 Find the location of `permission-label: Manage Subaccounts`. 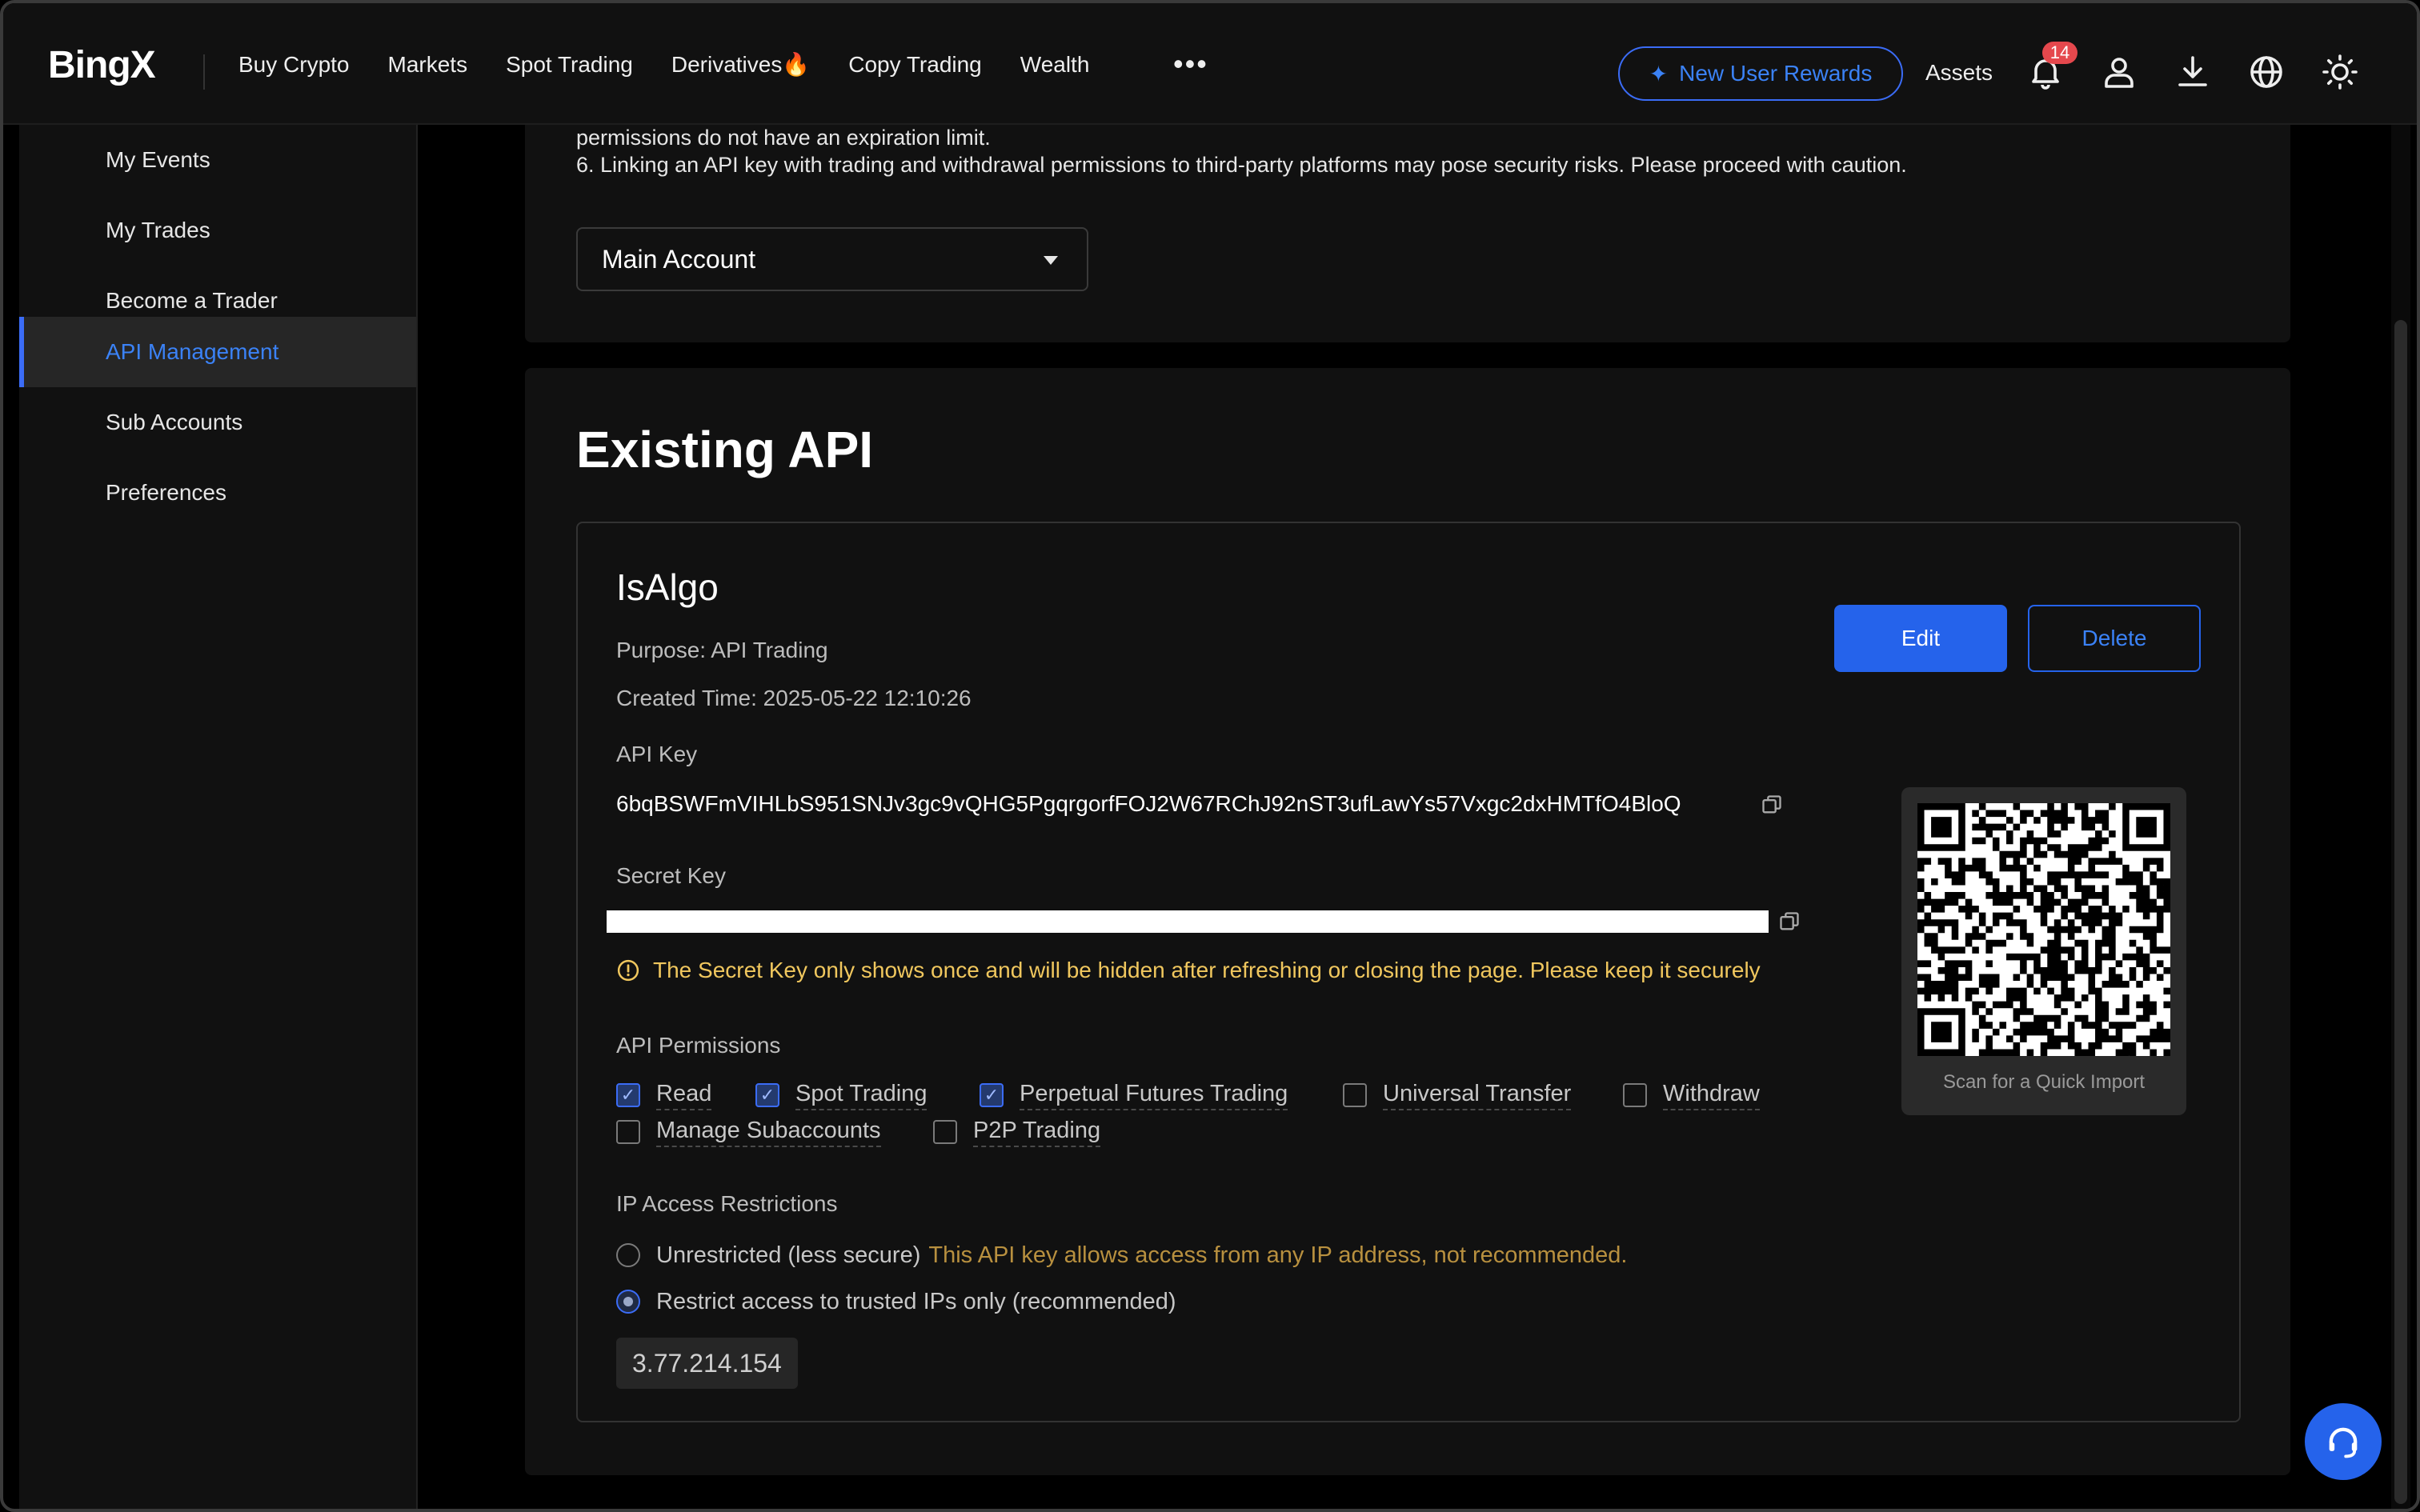

permission-label: Manage Subaccounts is located at coordinates (768, 1132).